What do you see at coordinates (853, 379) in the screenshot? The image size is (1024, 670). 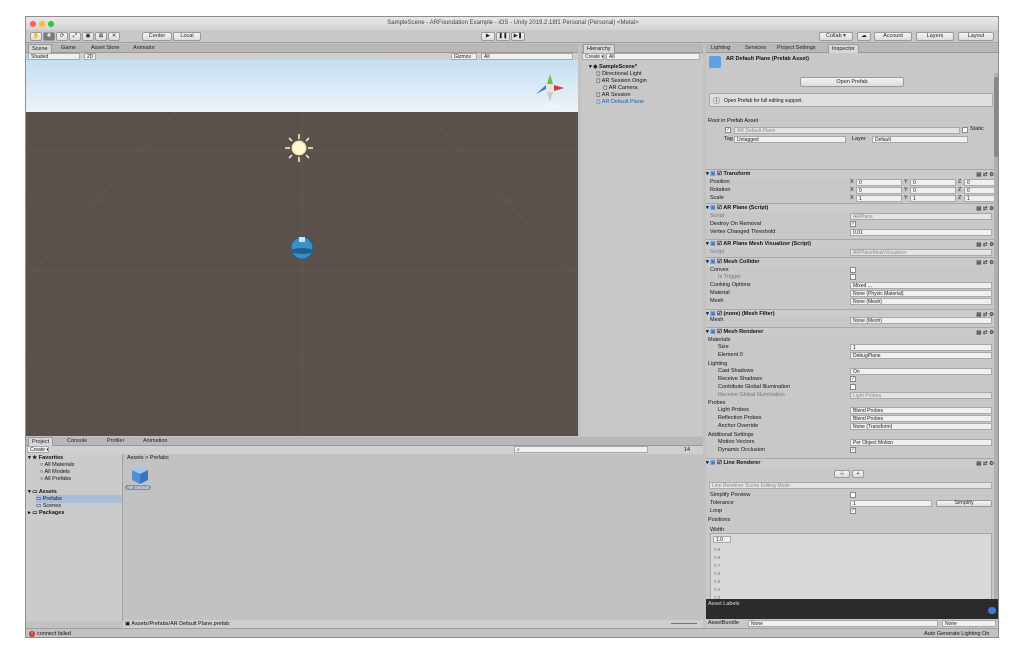 I see `receive-shadows-checkbox: ✓` at bounding box center [853, 379].